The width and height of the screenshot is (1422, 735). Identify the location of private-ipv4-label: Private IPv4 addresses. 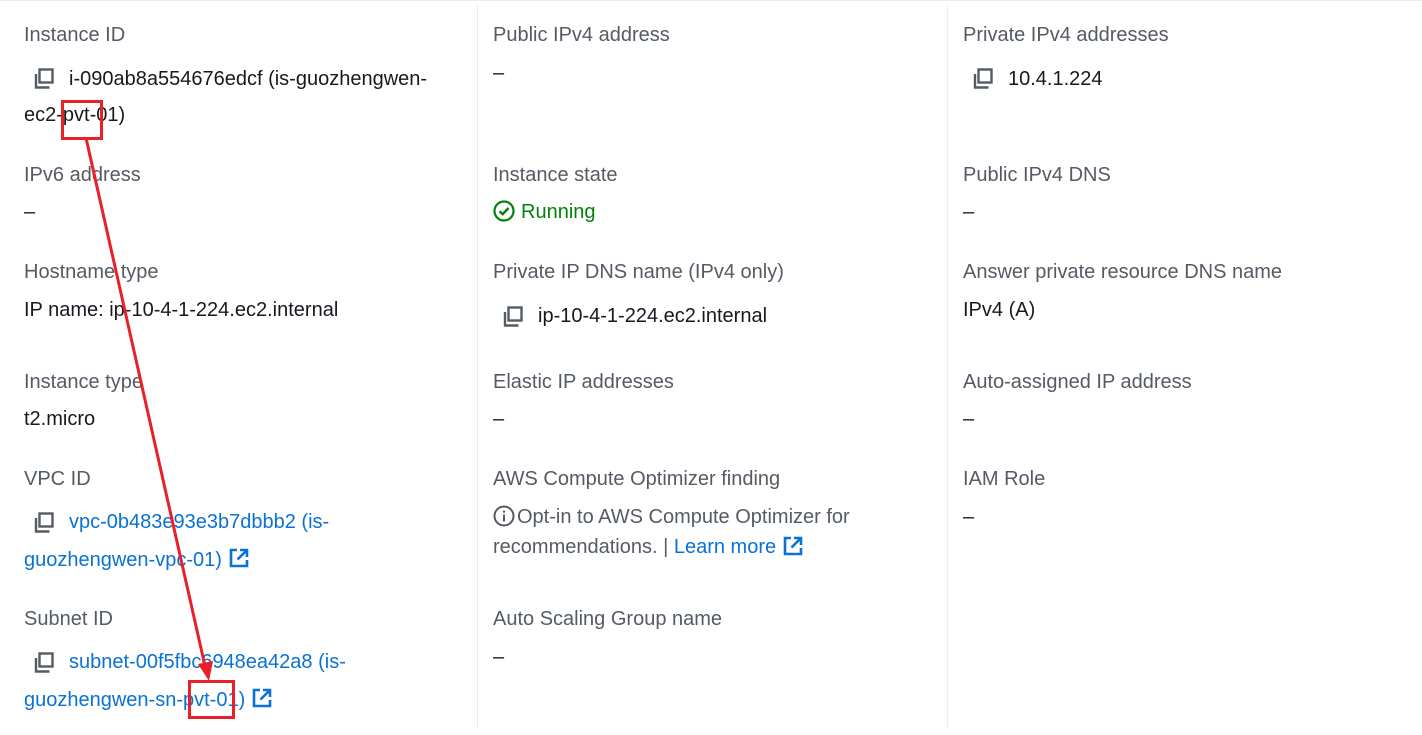
(1066, 35).